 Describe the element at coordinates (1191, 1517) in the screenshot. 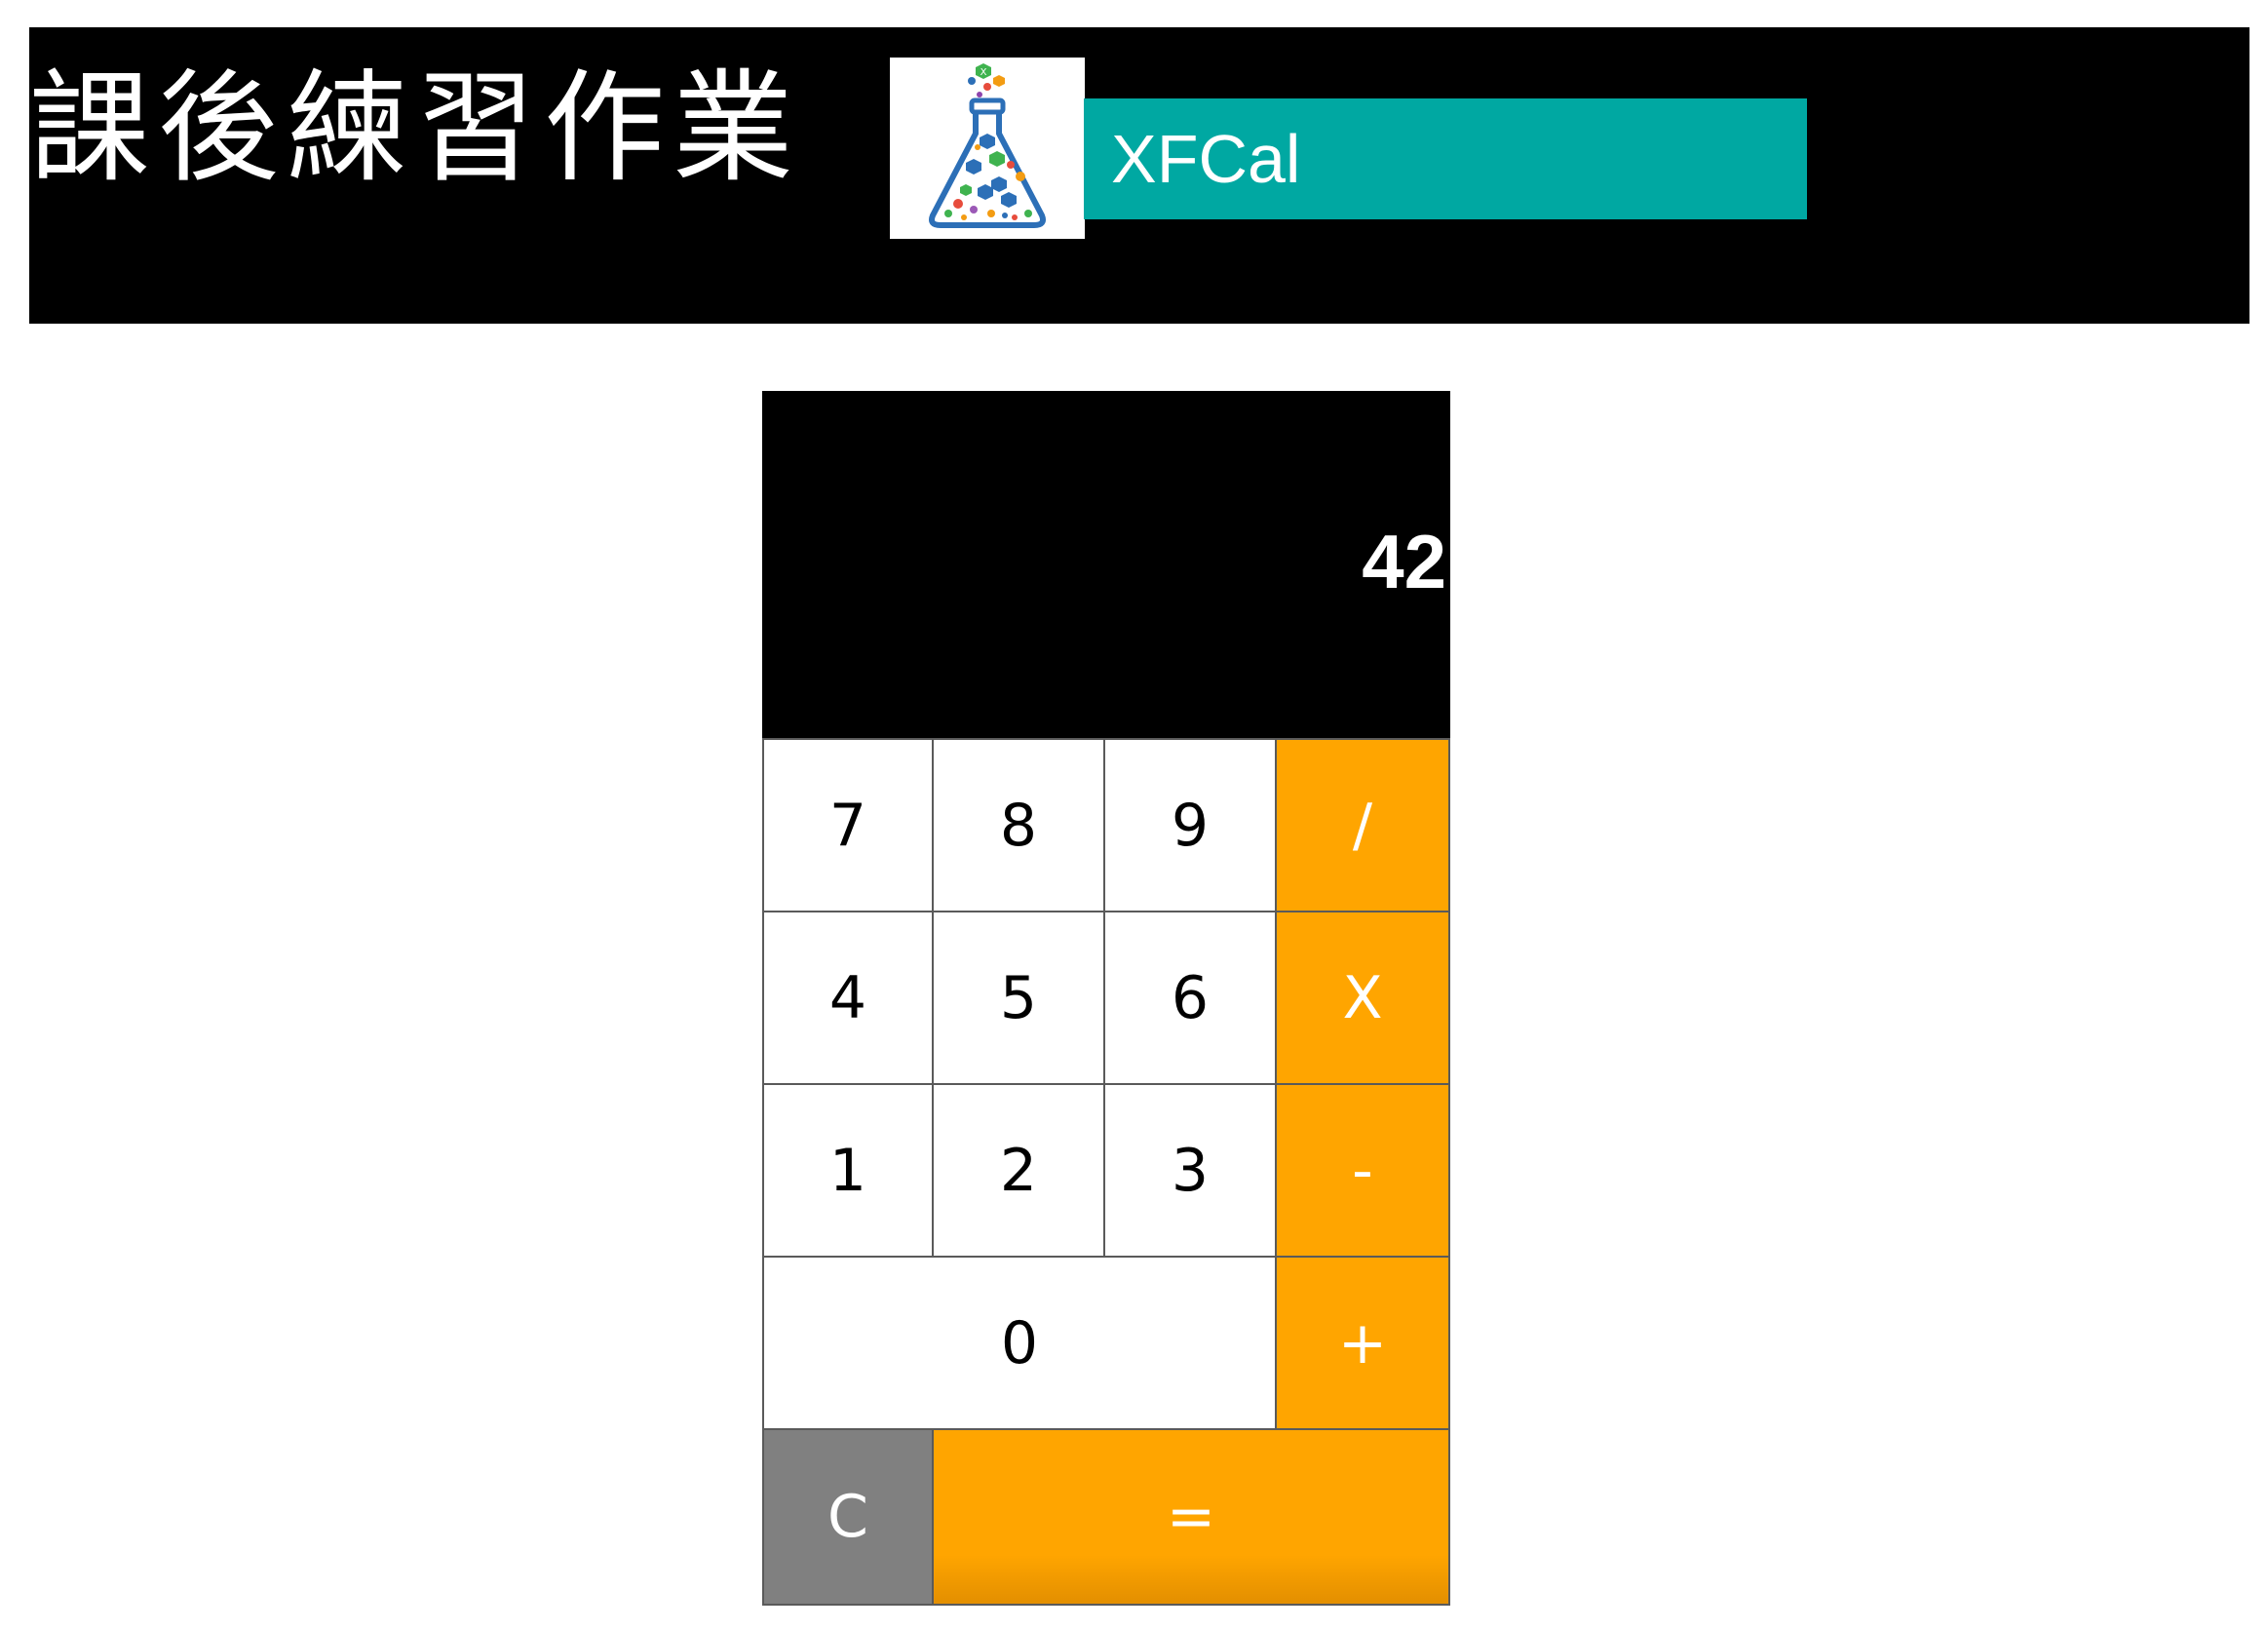

I see `equals-button: =` at that location.